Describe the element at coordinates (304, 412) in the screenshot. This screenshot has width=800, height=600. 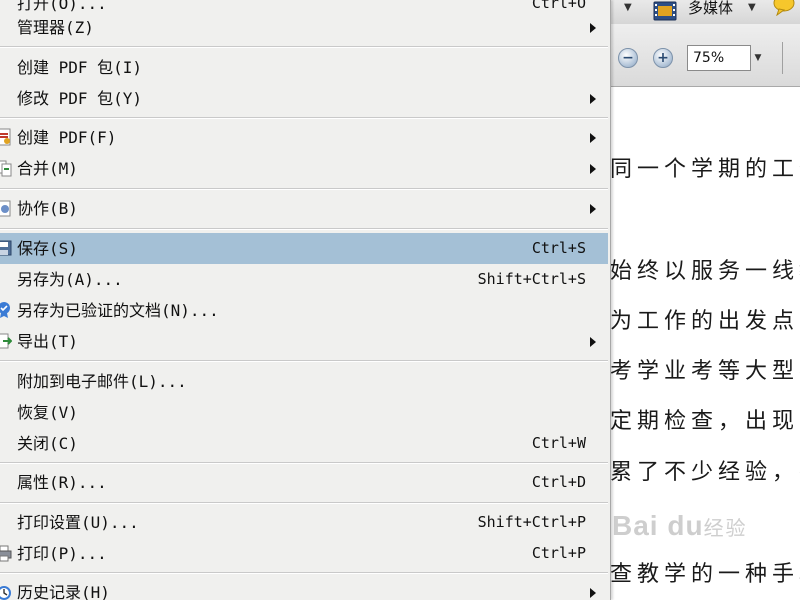
I see `menu-item-revert: 恢复(V)` at that location.